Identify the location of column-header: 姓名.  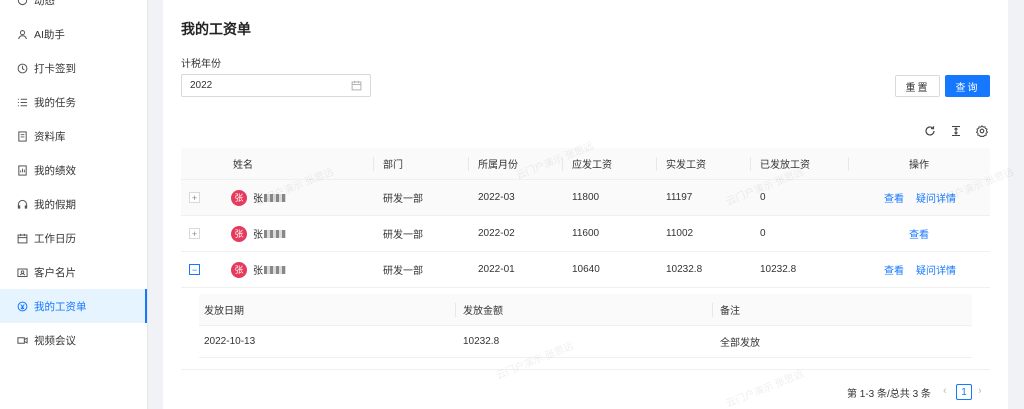
(243, 165).